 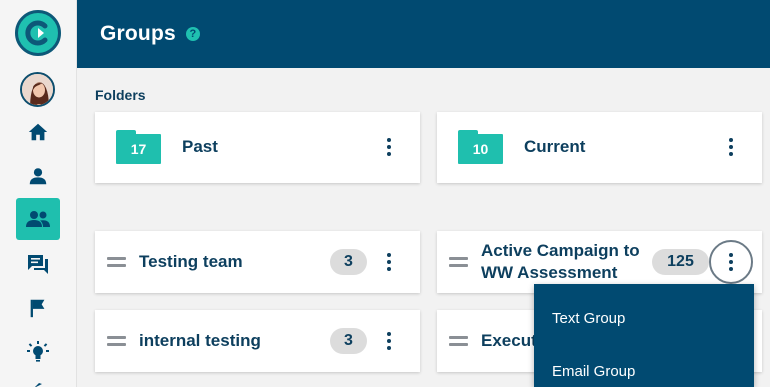 I want to click on person-icon, so click(x=38, y=176).